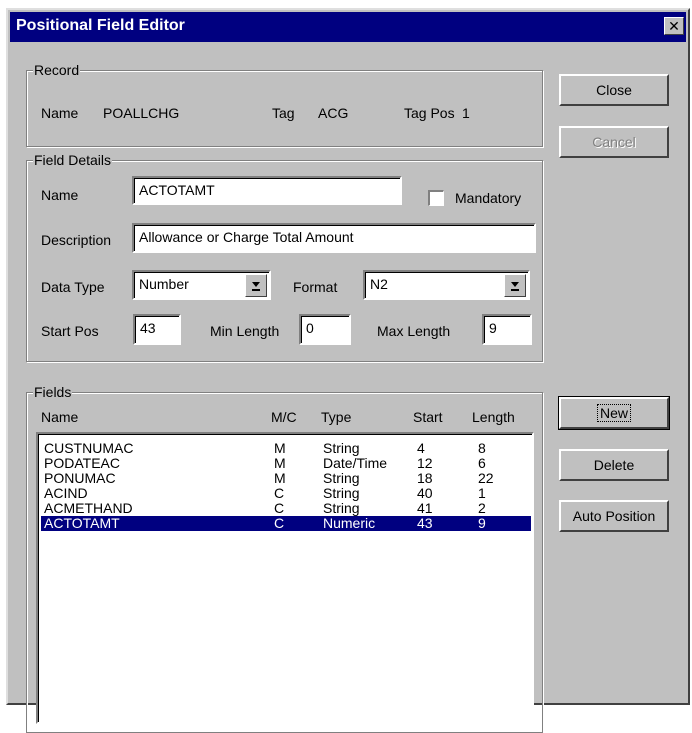 The image size is (692, 733). What do you see at coordinates (333, 113) in the screenshot?
I see `record-tag-value: ACG` at bounding box center [333, 113].